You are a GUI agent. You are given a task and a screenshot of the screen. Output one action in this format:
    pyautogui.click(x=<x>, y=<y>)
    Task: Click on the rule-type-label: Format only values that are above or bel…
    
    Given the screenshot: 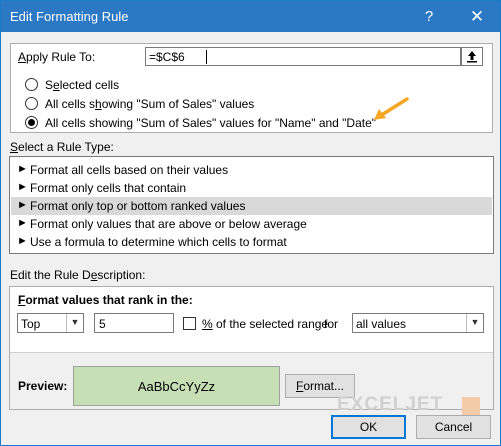 What is the action you would take?
    pyautogui.click(x=168, y=224)
    